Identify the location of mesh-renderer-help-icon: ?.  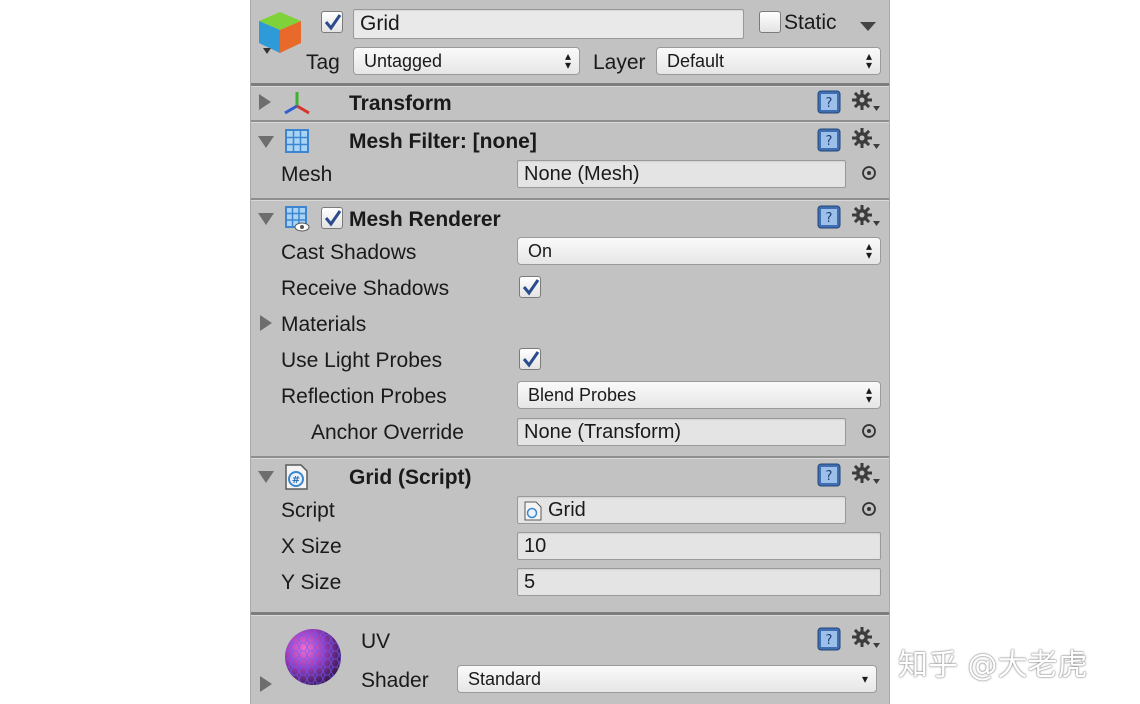
(830, 219).